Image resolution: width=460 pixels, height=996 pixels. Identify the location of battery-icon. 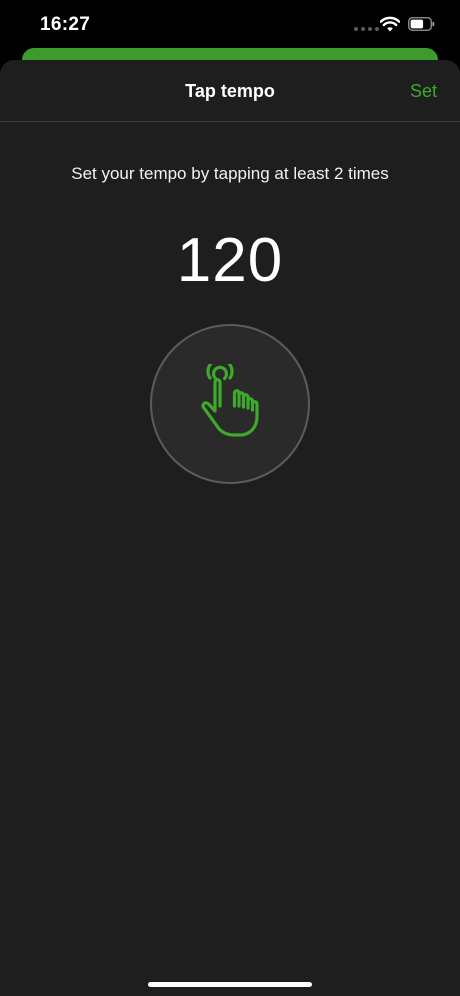
(421, 24).